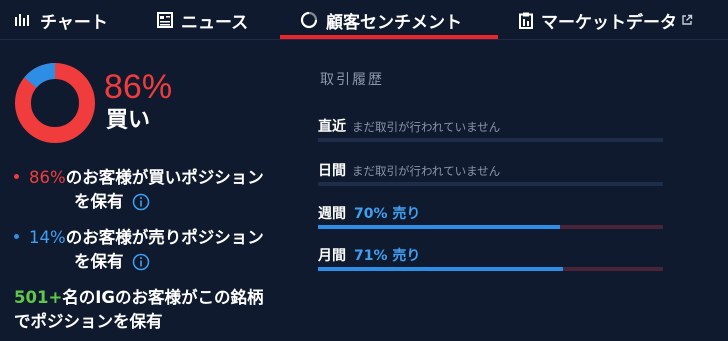  Describe the element at coordinates (332, 256) in the screenshot. I see `history-row-label: 月間` at that location.